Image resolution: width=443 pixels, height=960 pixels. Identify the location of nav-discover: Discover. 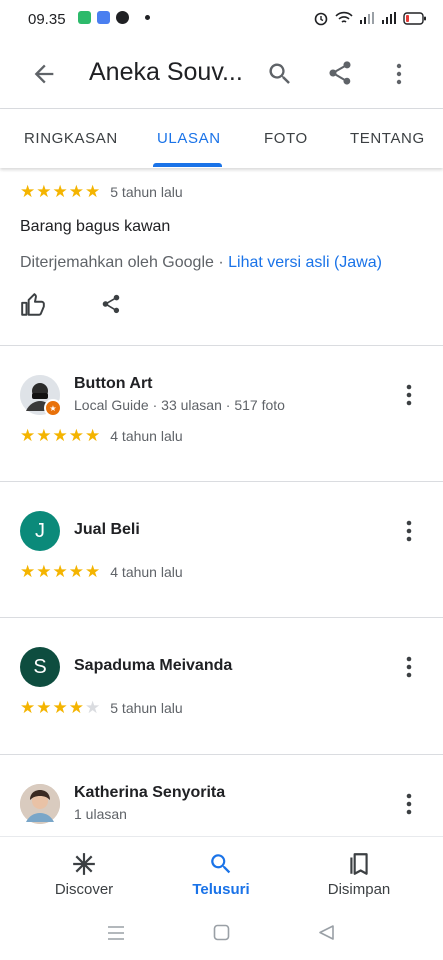
(84, 874).